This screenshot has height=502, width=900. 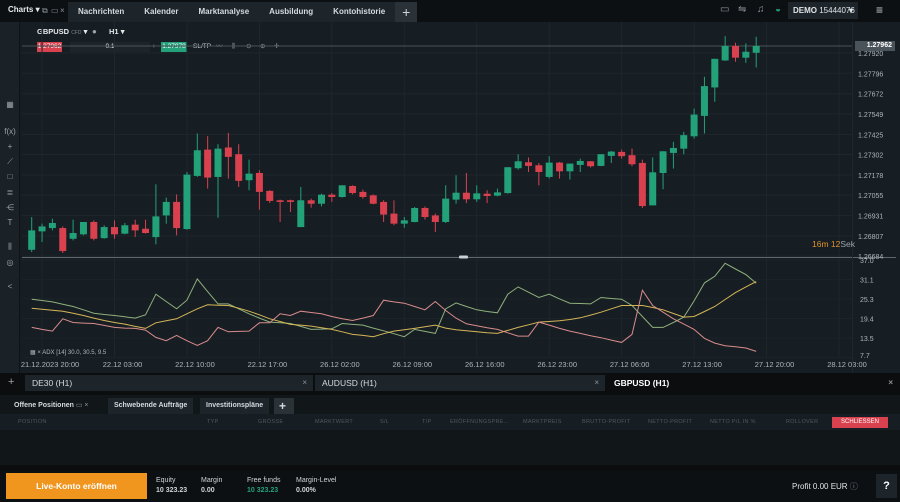 What do you see at coordinates (212, 480) in the screenshot?
I see `margin-label: Margin` at bounding box center [212, 480].